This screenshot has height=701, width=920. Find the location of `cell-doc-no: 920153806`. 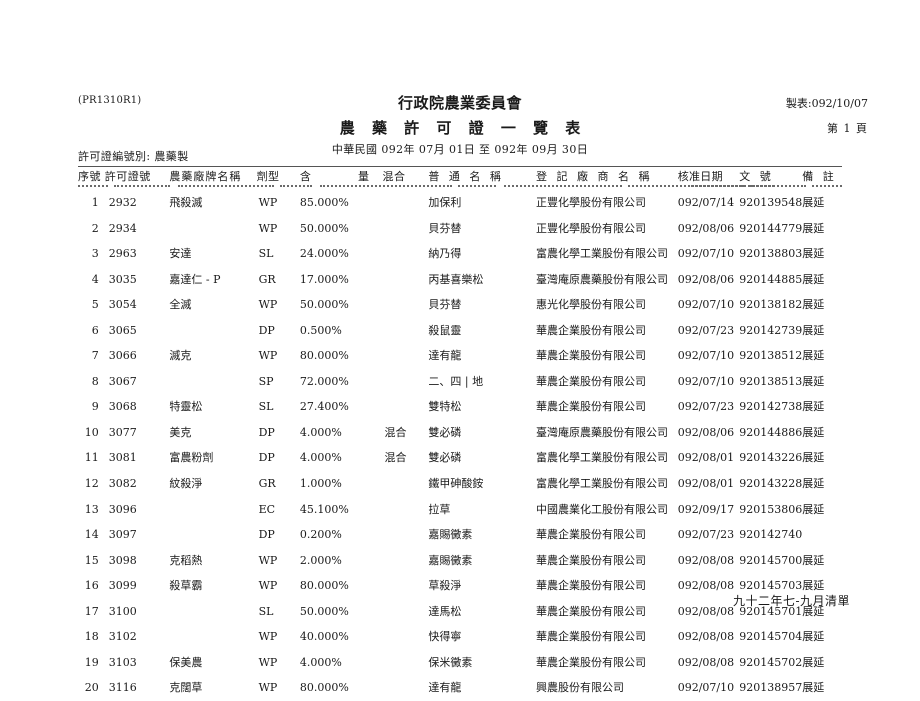

cell-doc-no: 920153806 is located at coordinates (771, 509).